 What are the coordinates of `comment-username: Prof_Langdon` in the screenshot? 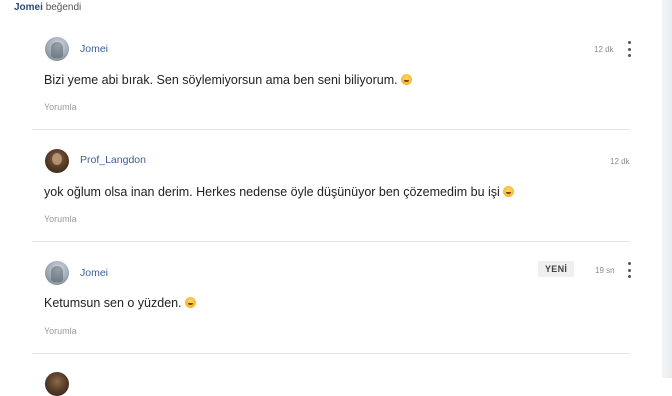 It's located at (113, 160).